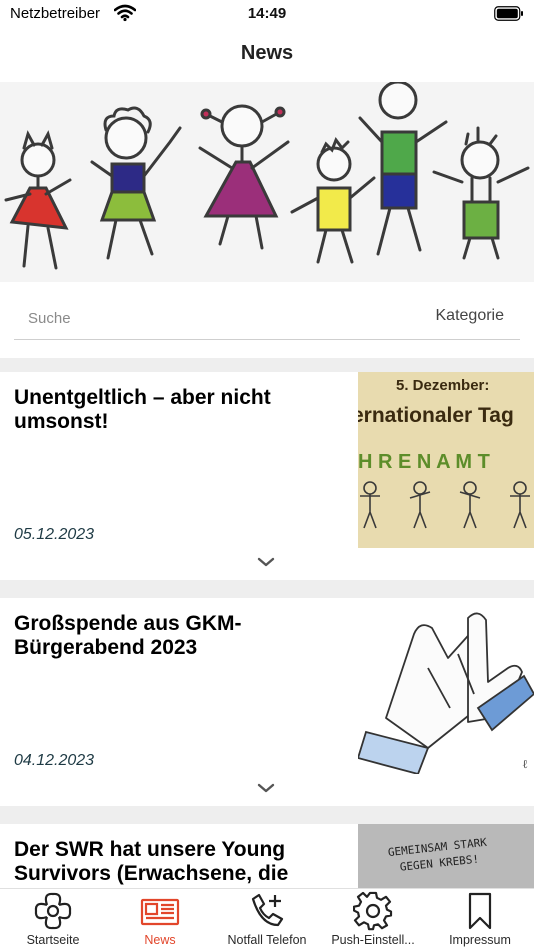 Image resolution: width=534 pixels, height=950 pixels. What do you see at coordinates (446, 856) in the screenshot?
I see `news-card-thumbnail: GEMEINSAM STARK GEGEN KREBS!` at bounding box center [446, 856].